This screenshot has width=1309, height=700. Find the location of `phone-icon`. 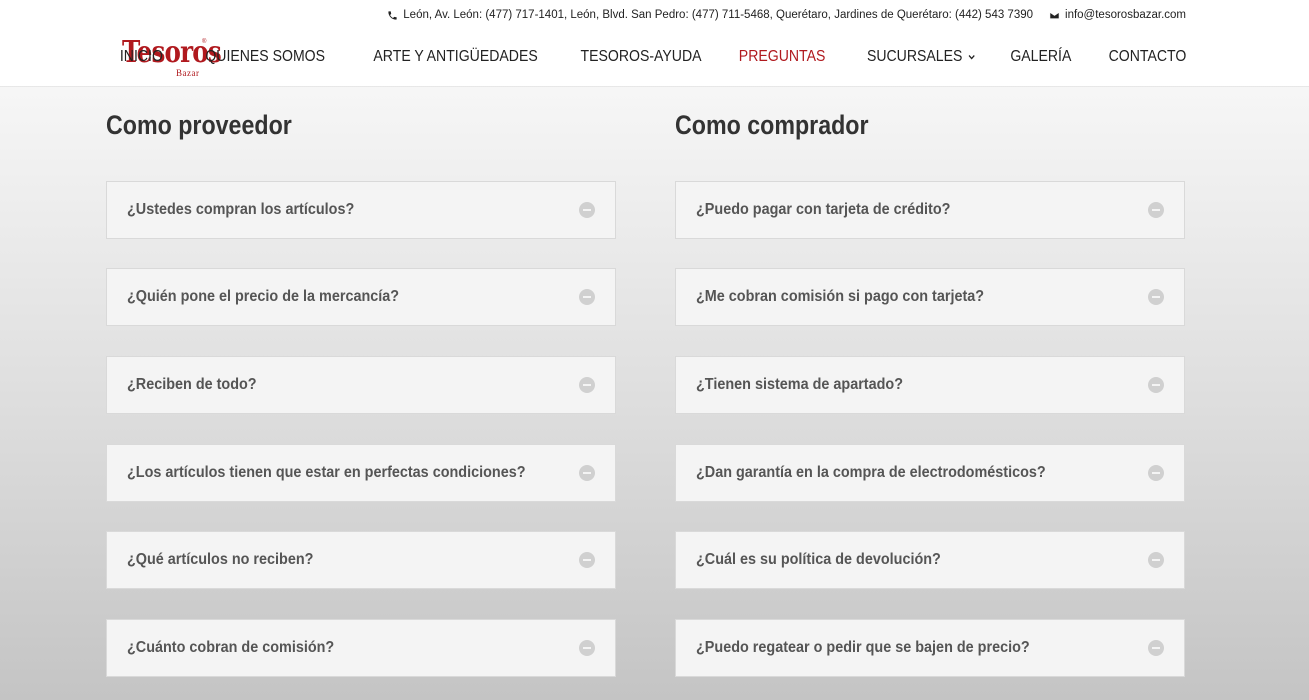

phone-icon is located at coordinates (392, 15).